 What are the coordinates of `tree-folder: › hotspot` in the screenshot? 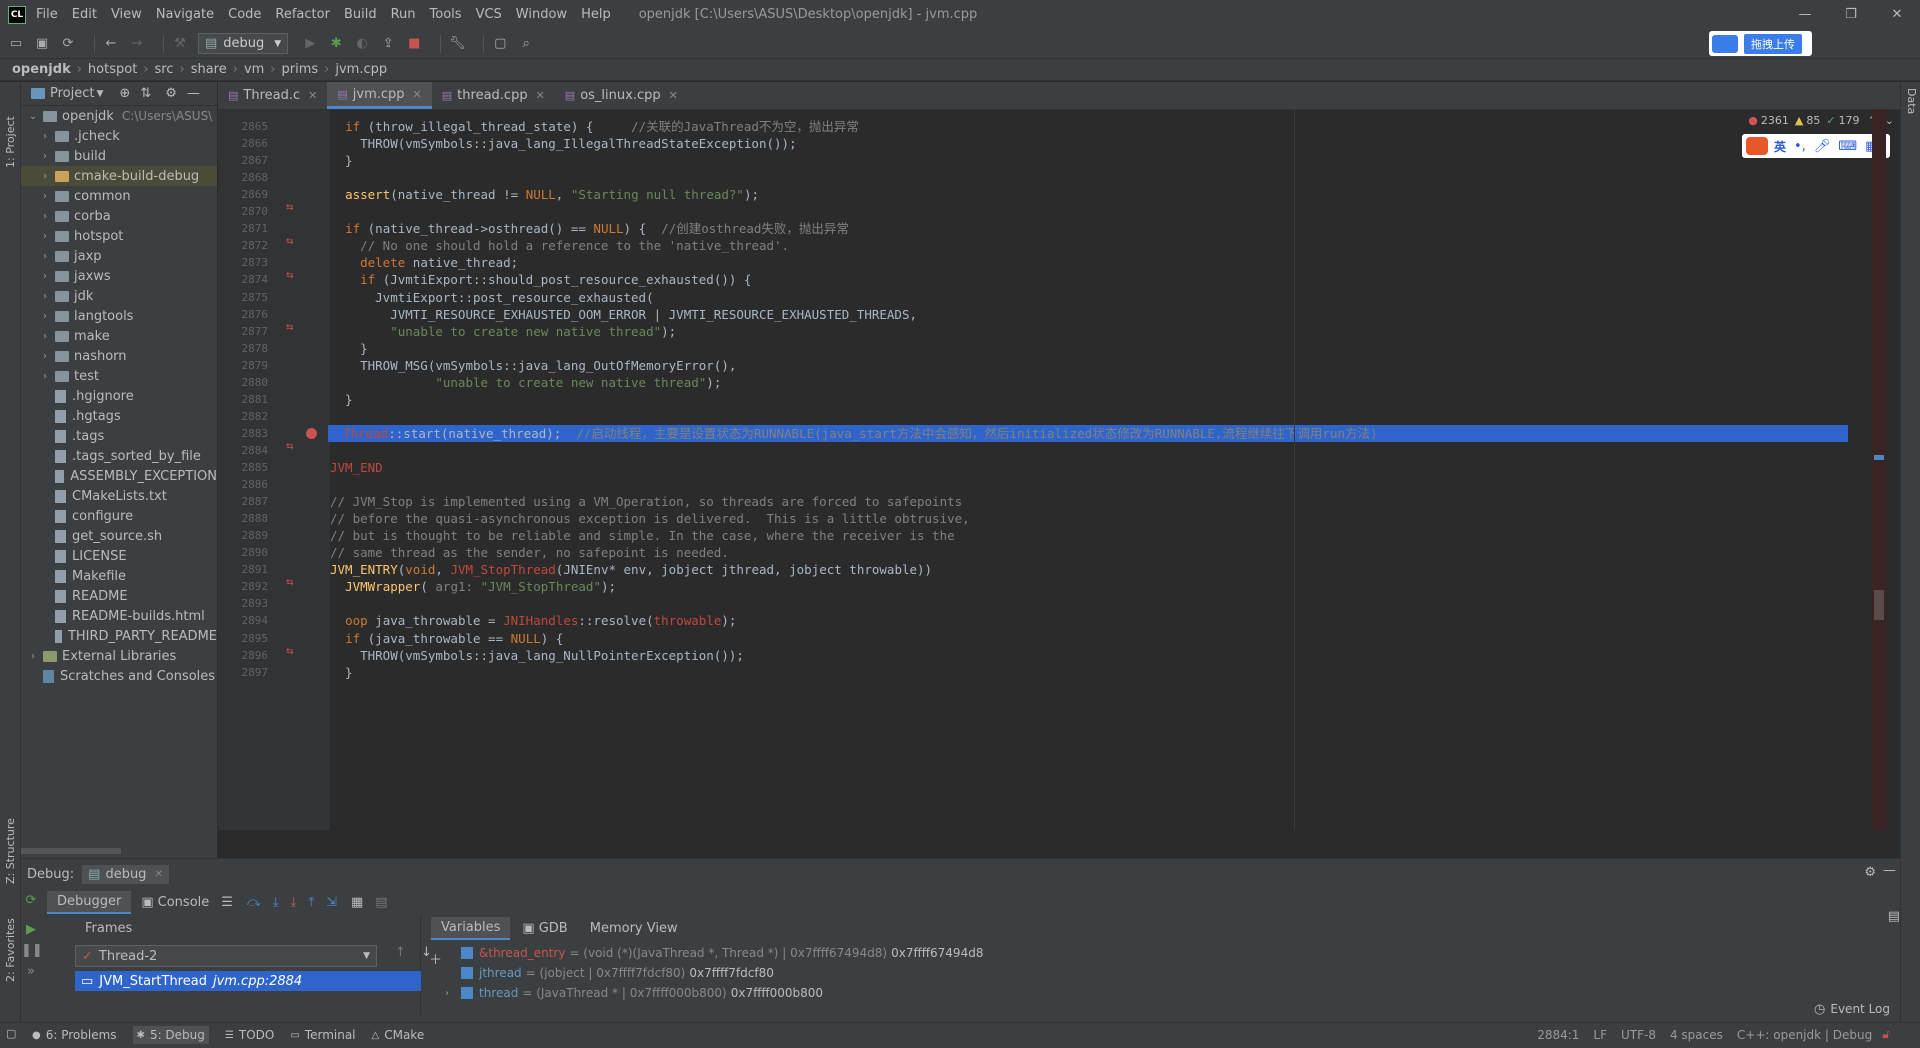 It's located at (119, 236).